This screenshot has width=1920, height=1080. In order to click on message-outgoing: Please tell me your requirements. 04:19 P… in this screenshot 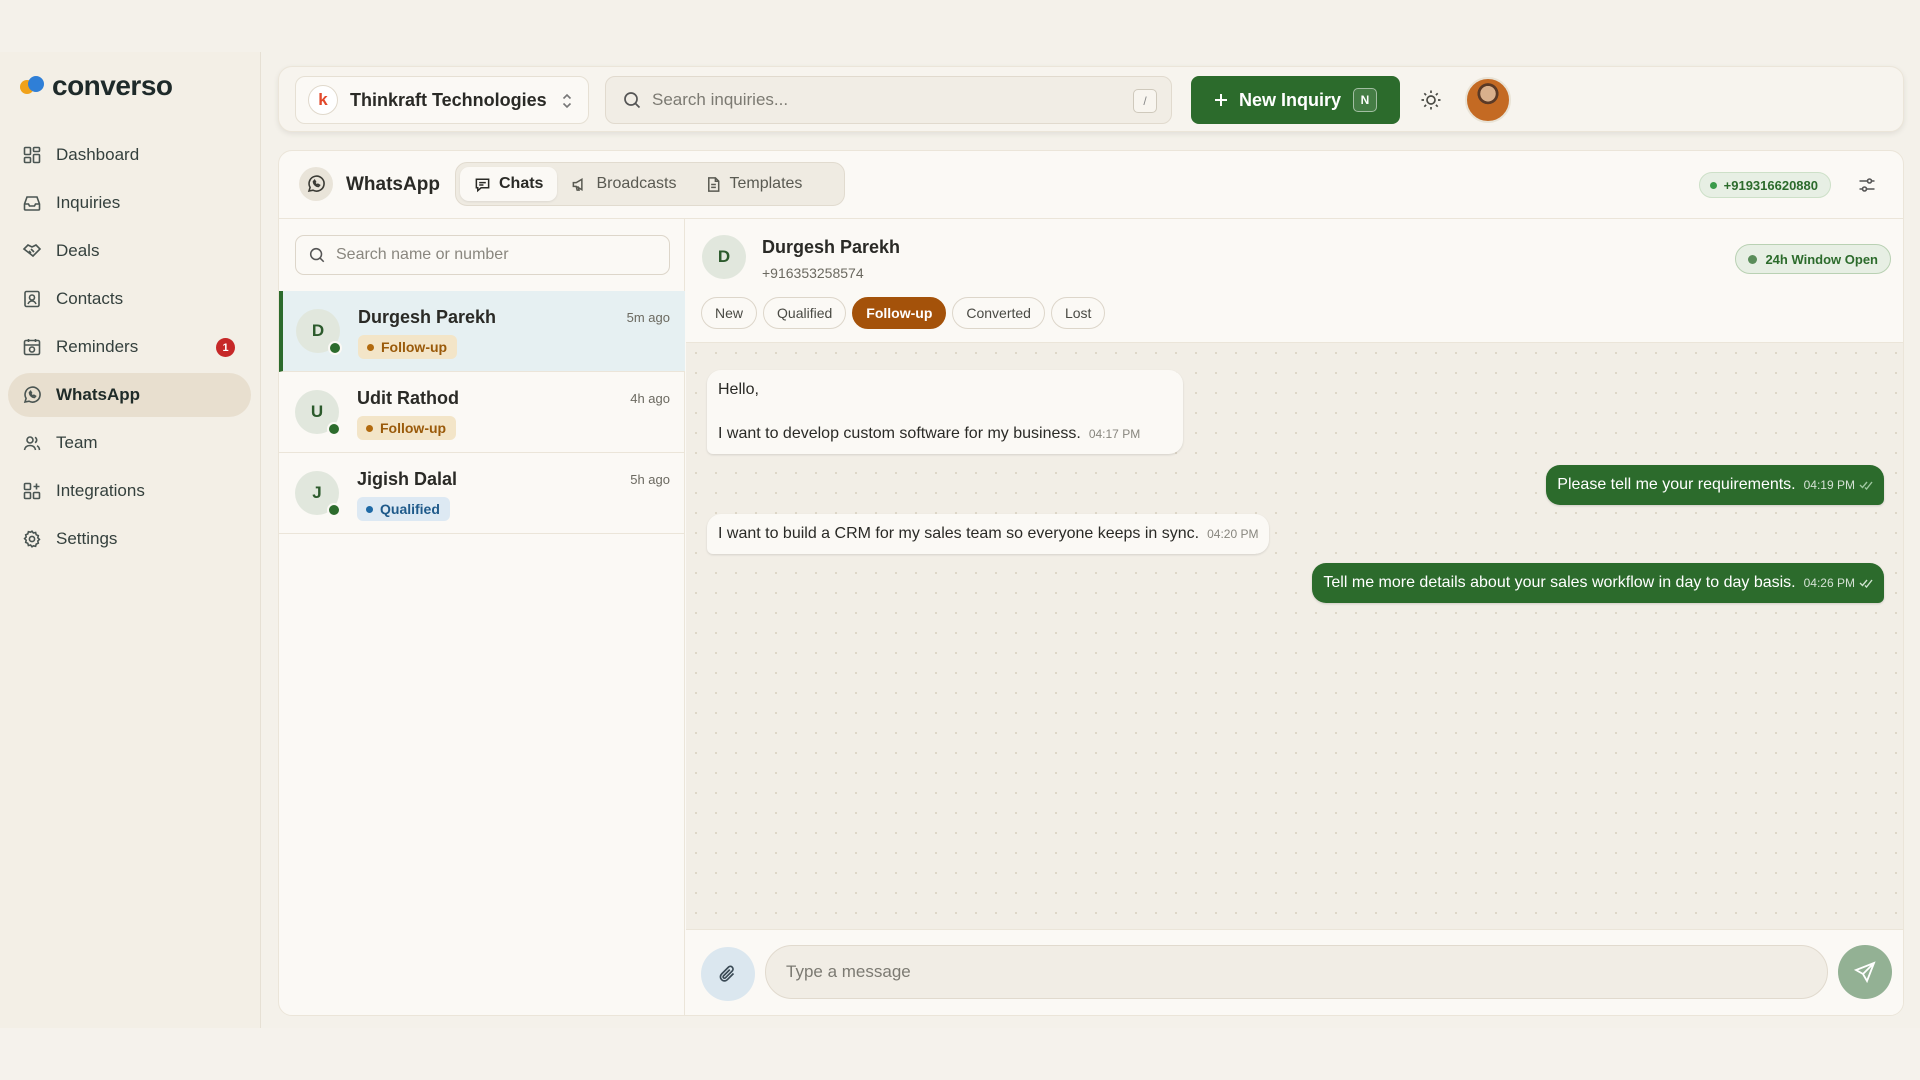, I will do `click(1715, 485)`.